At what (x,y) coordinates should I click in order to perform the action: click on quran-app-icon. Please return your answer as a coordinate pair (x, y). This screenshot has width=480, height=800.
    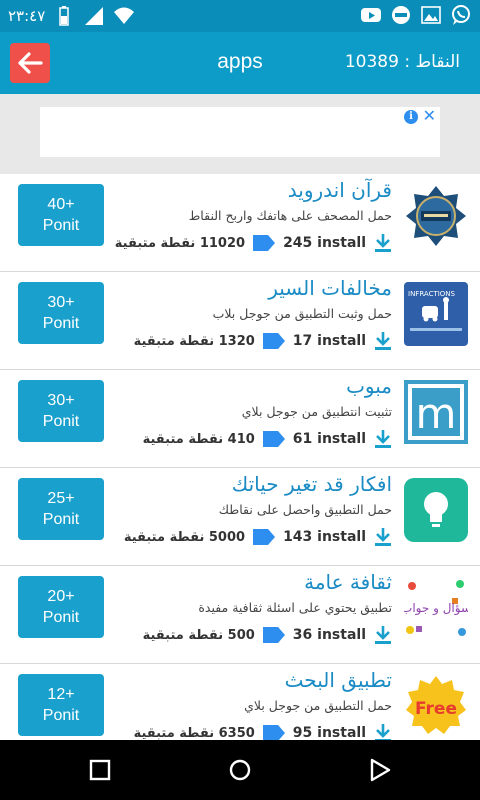
    Looking at the image, I should click on (436, 216).